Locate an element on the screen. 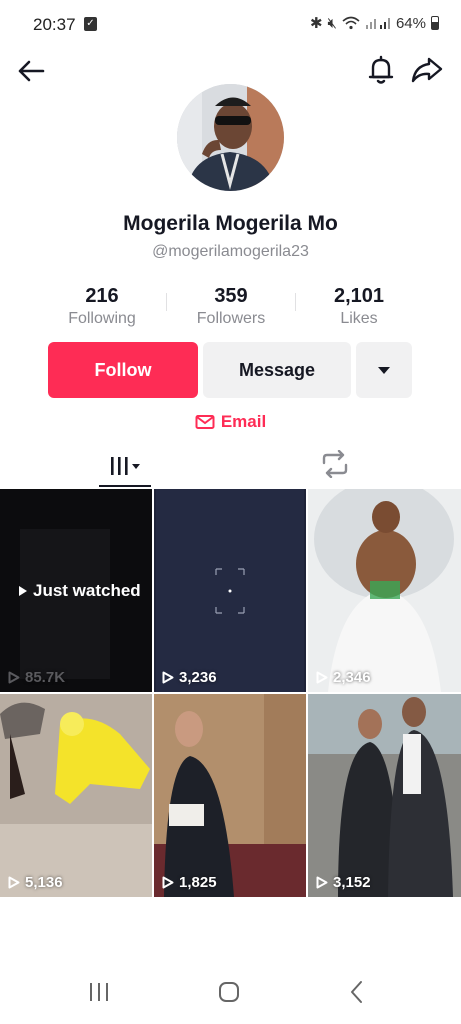 This screenshot has width=461, height=1024. email-link: Email is located at coordinates (230, 422).